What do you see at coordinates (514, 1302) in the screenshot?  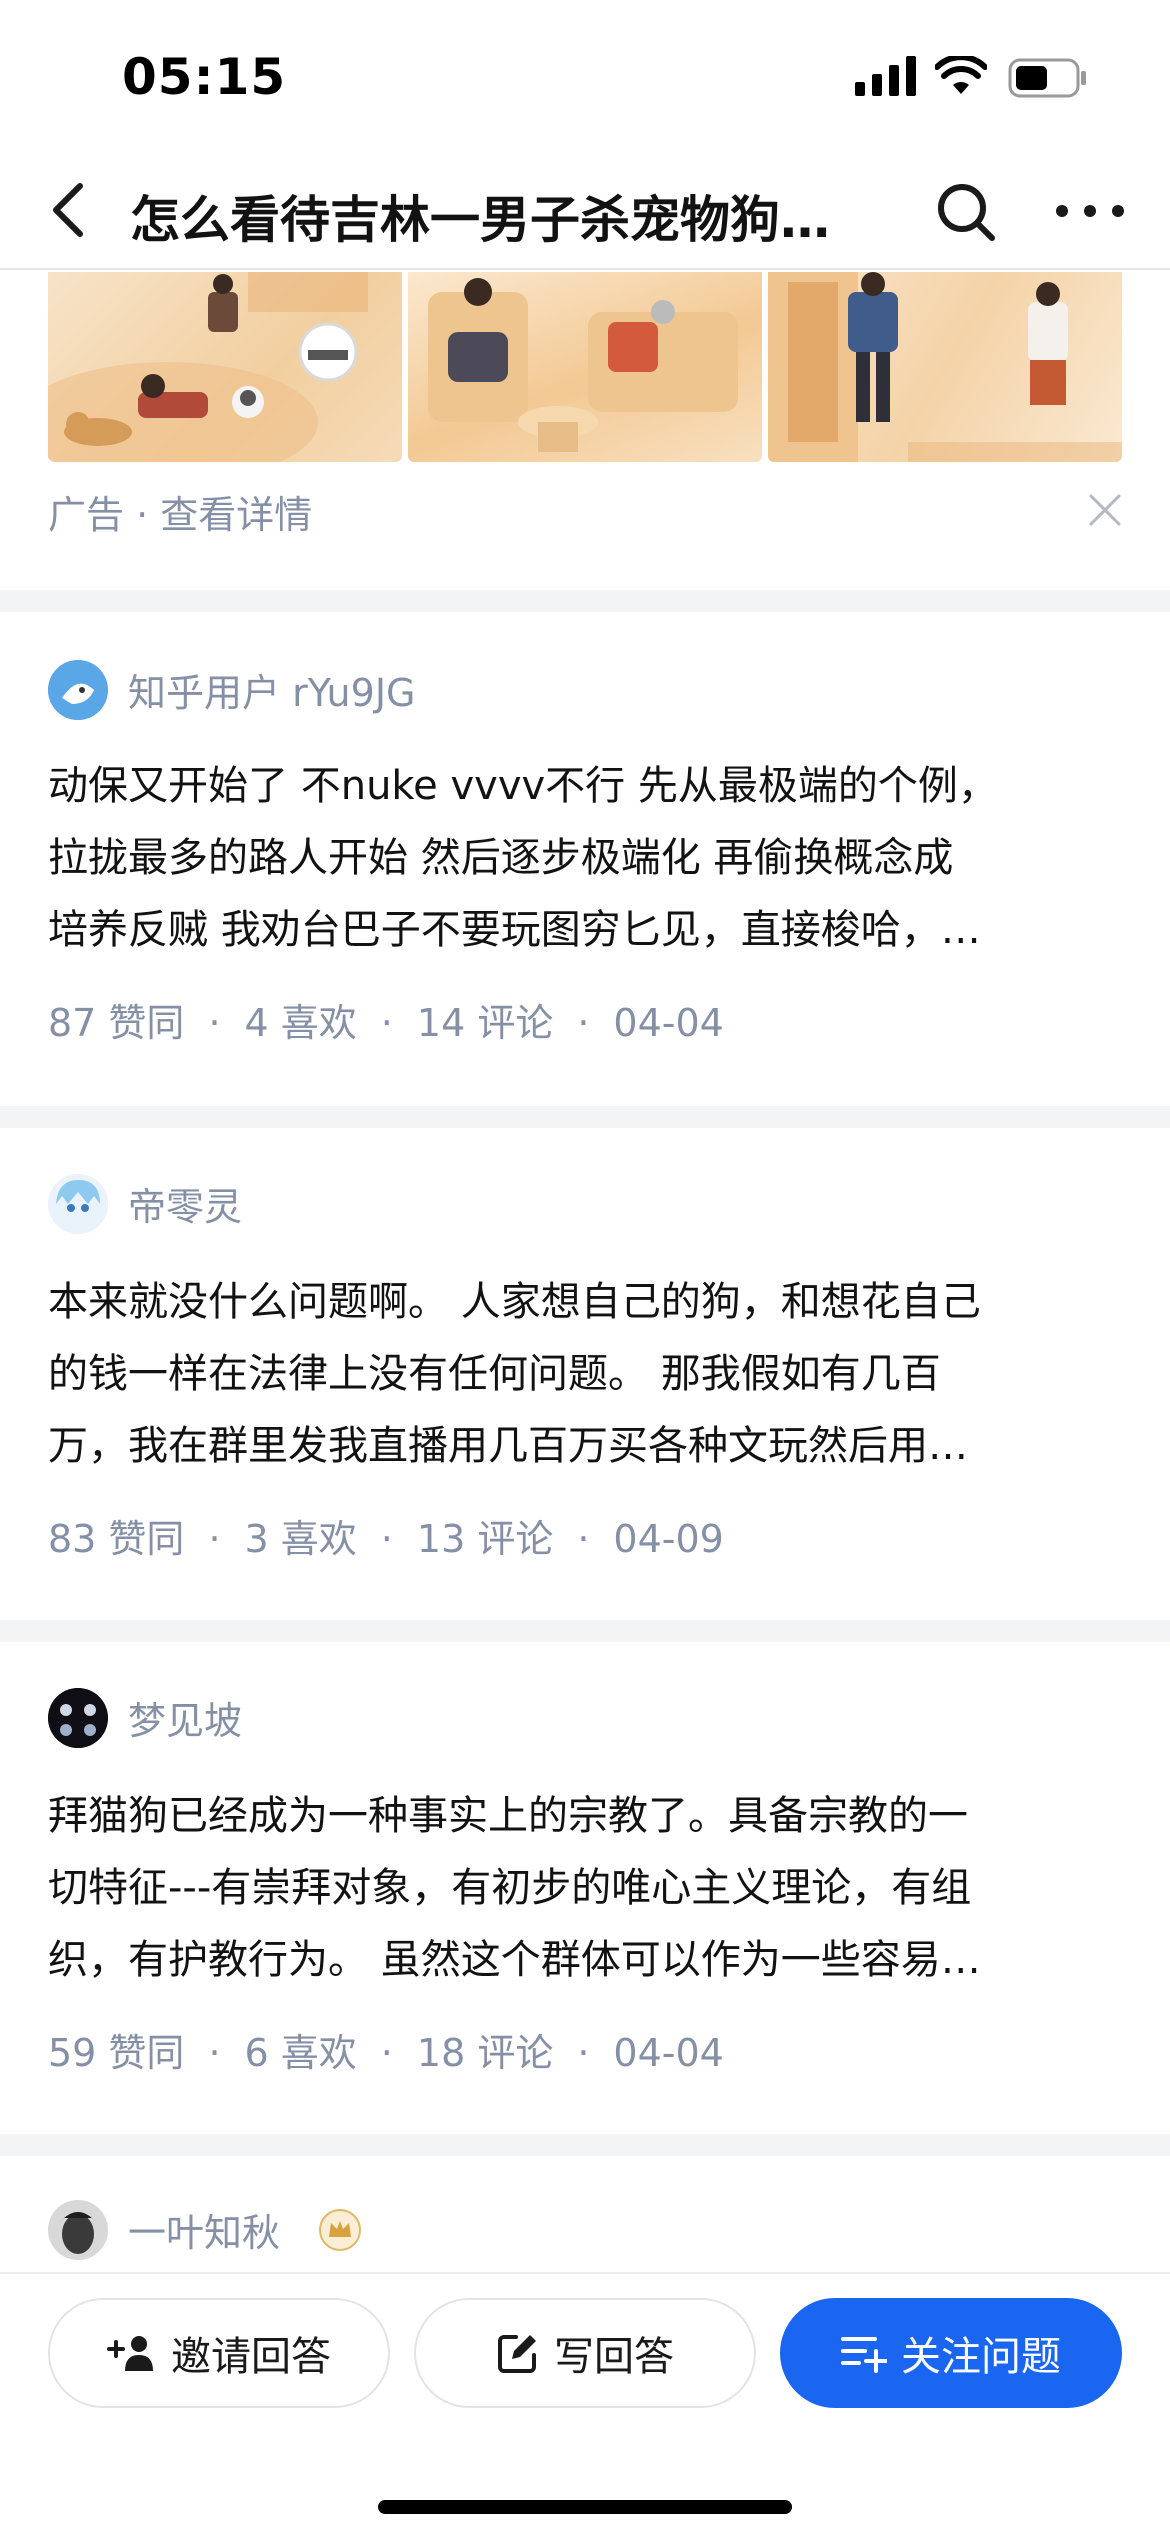 I see `excerpt-line: 本来就没什么问题啊。 人家想自己的狗，和想花自己` at bounding box center [514, 1302].